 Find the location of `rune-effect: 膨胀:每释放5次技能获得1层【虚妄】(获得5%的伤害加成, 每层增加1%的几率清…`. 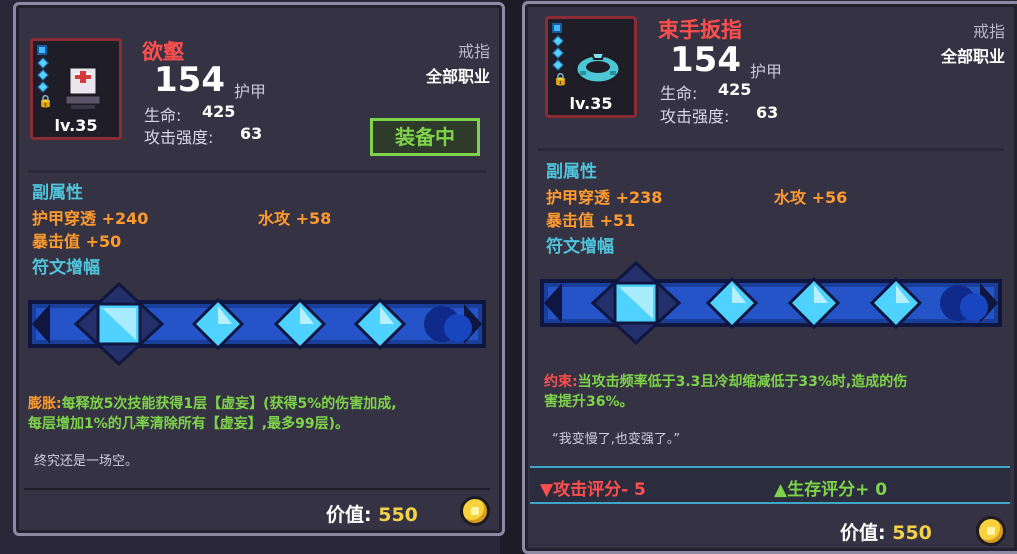

rune-effect: 膨胀:每释放5次技能获得1层【虚妄】(获得5%的伤害加成, 每层增加1%的几率清… is located at coordinates (258, 414).